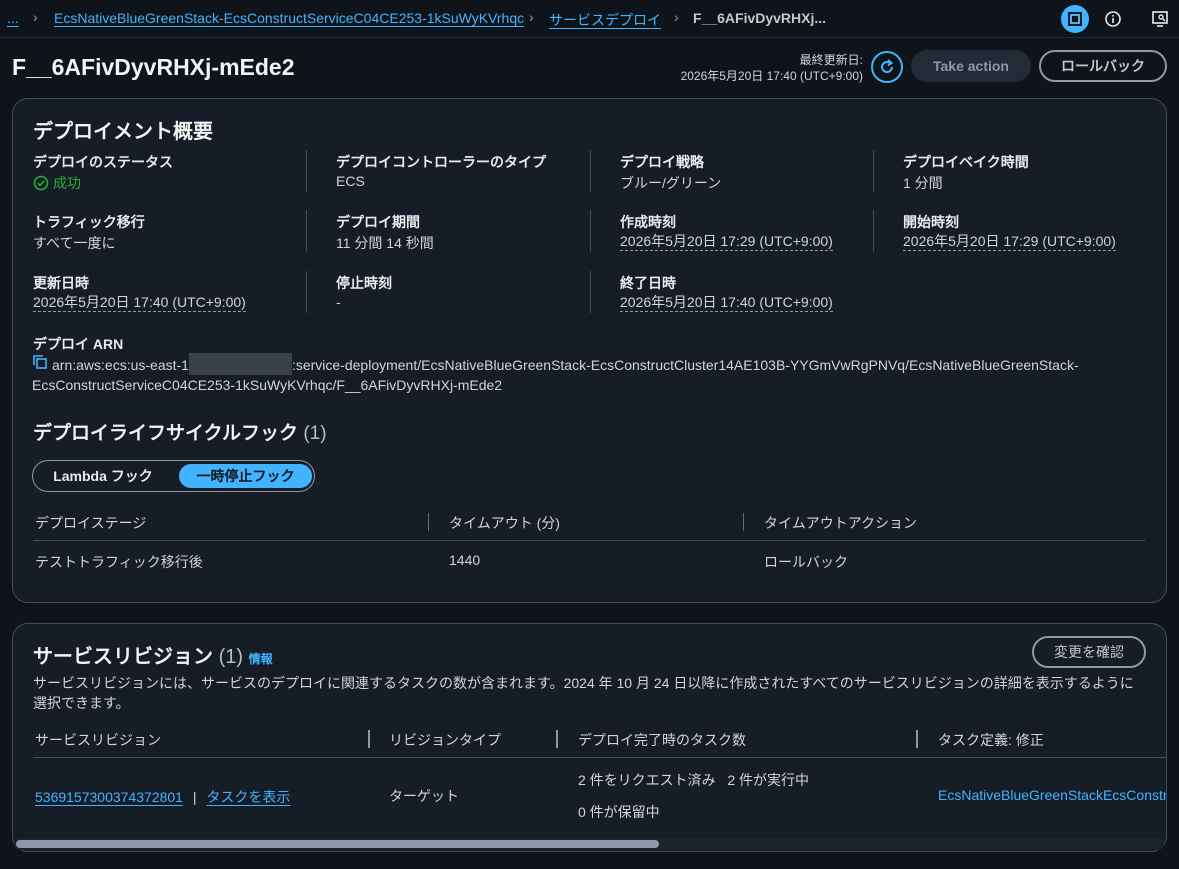 The height and width of the screenshot is (869, 1179). Describe the element at coordinates (1160, 19) in the screenshot. I see `feedback-icon` at that location.